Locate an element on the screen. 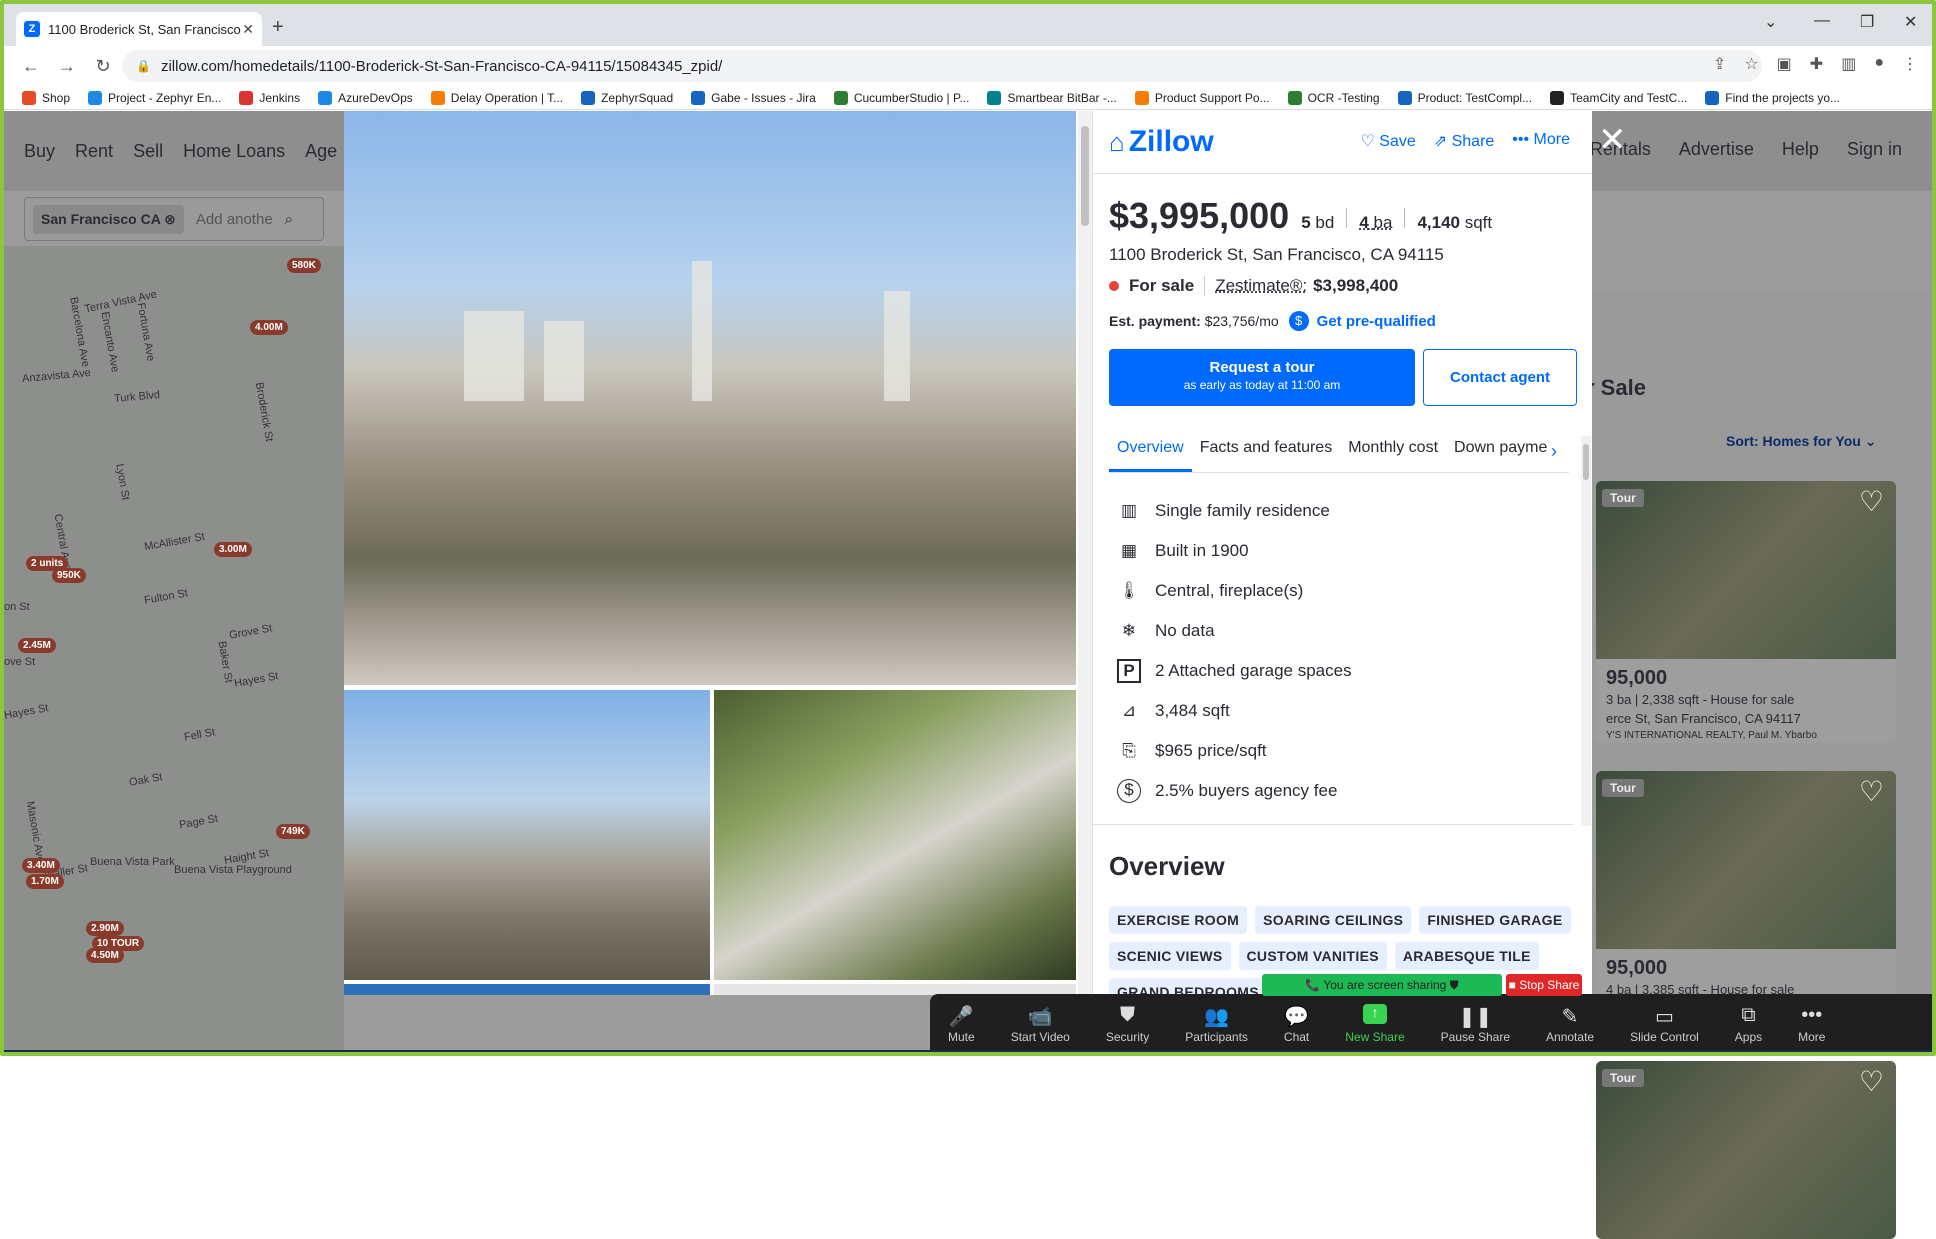  stop-share-button: ■ Stop Share is located at coordinates (1544, 985).